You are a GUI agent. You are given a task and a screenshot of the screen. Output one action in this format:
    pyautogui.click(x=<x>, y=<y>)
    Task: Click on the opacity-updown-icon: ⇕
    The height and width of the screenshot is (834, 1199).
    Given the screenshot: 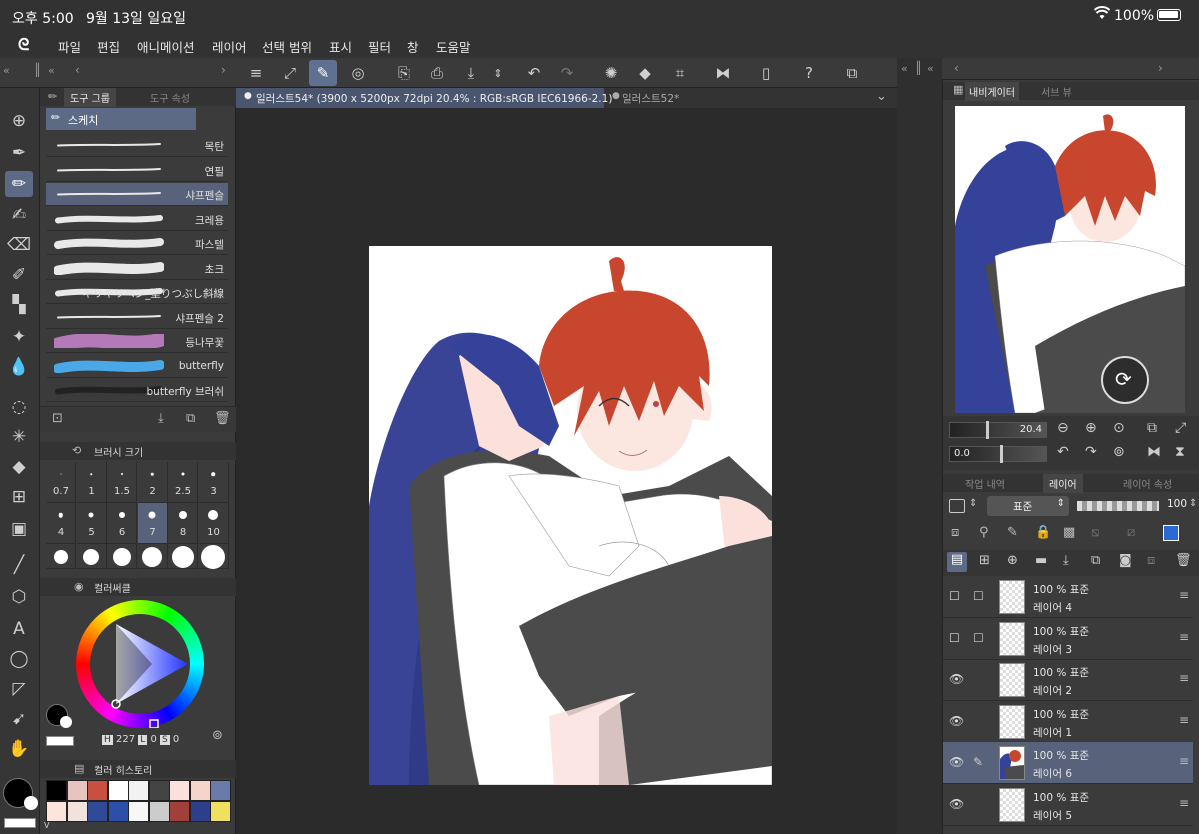 What is the action you would take?
    pyautogui.click(x=1193, y=503)
    